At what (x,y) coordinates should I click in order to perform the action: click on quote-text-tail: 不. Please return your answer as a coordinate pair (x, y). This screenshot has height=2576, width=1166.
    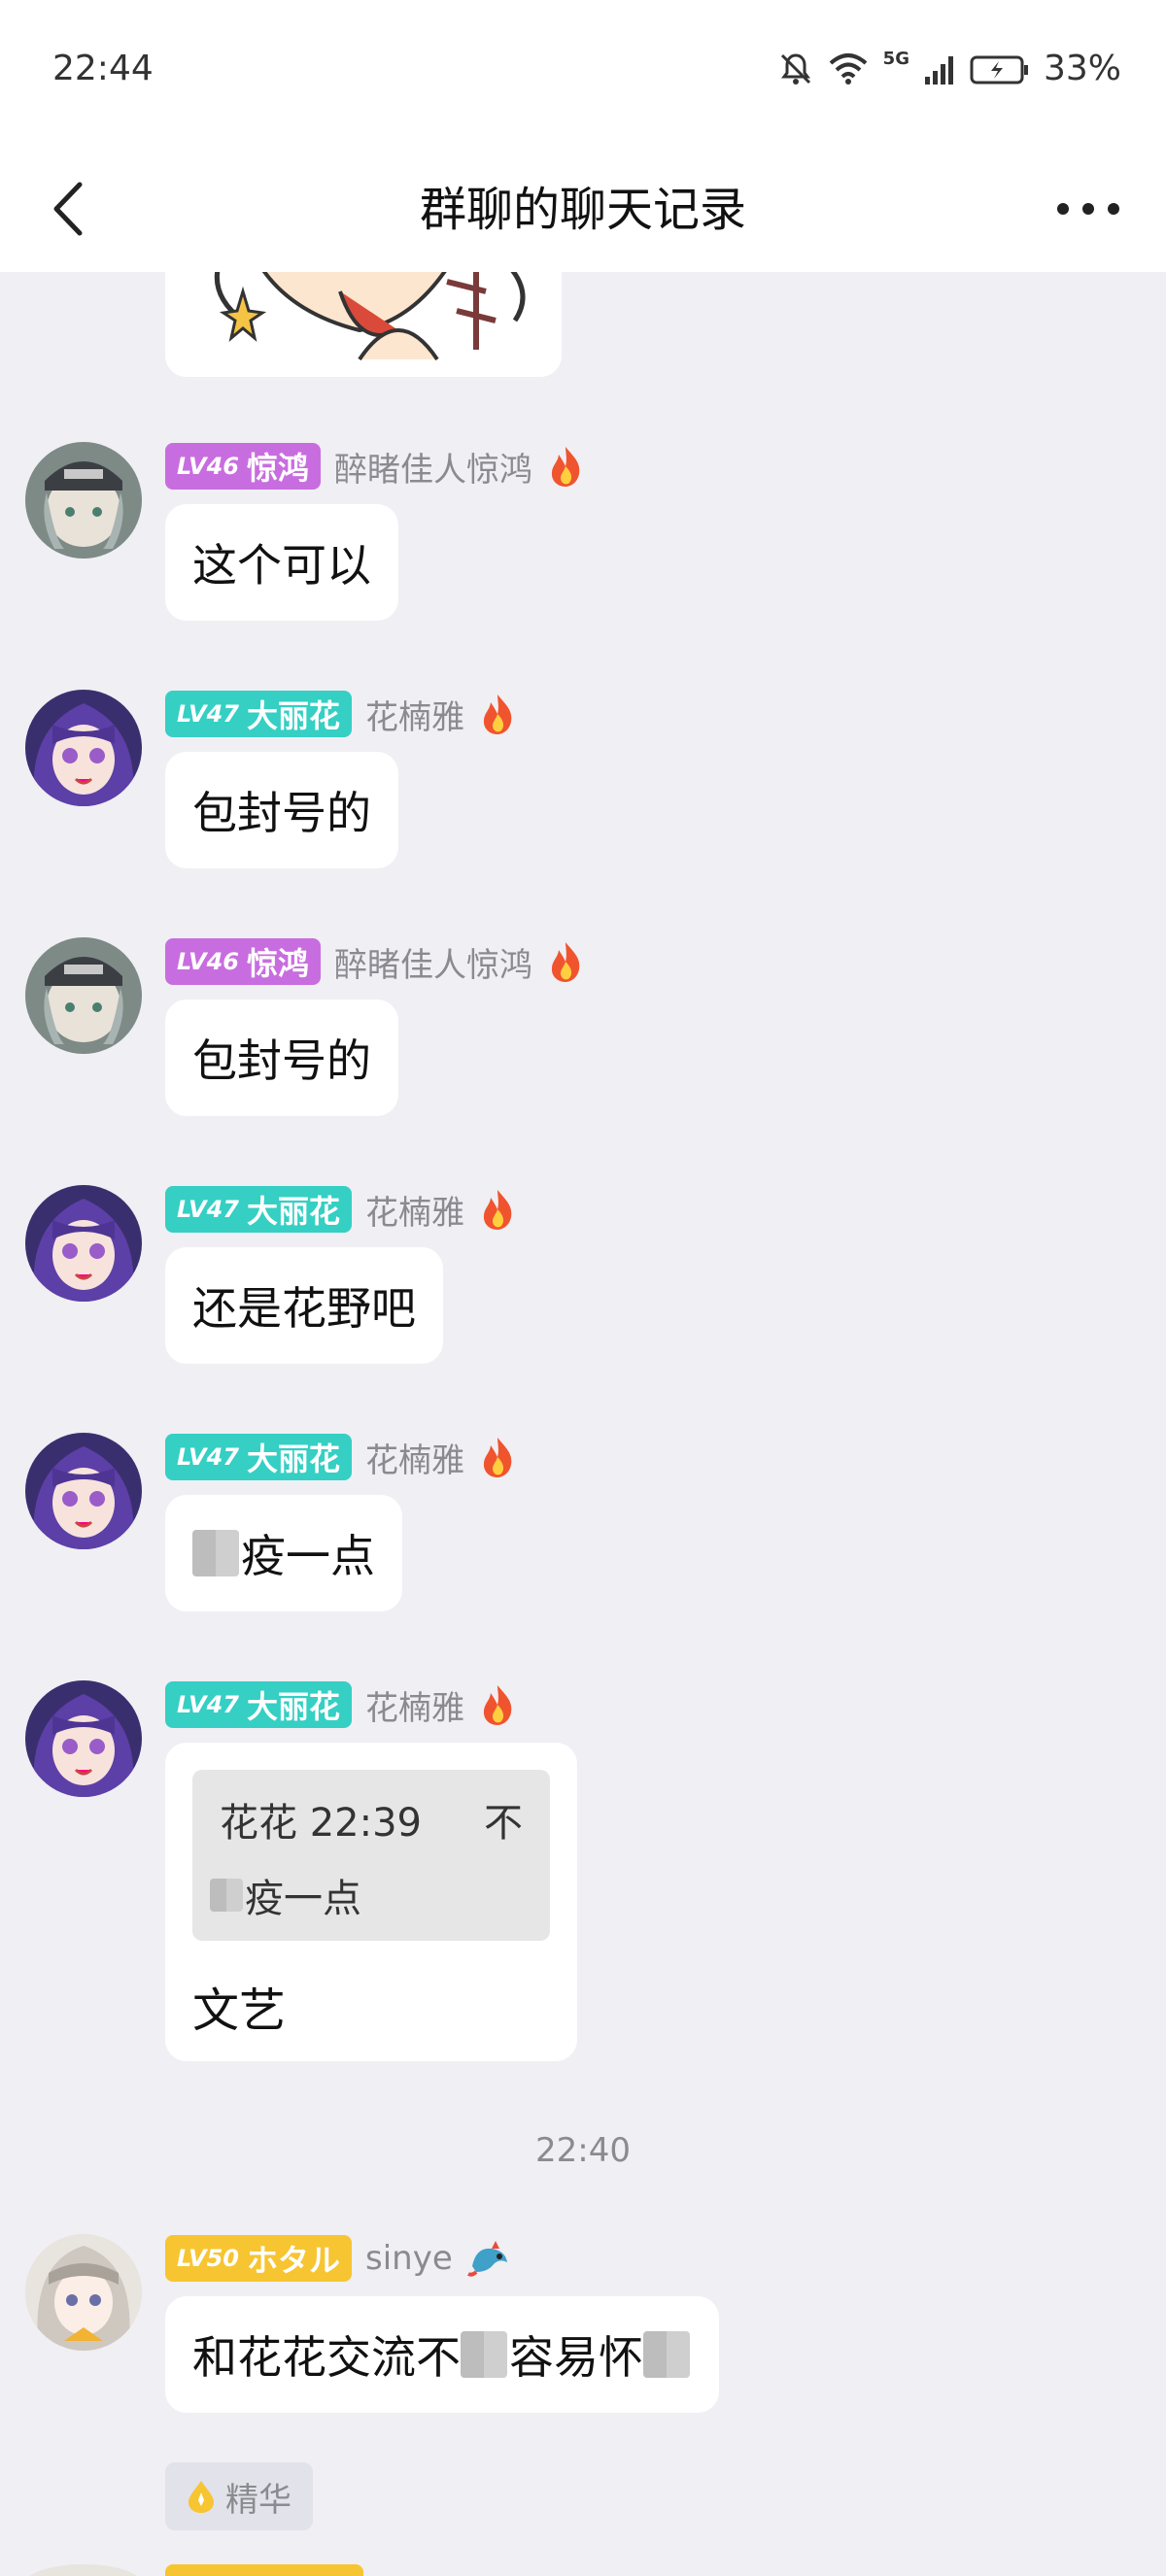
    Looking at the image, I should click on (503, 1823).